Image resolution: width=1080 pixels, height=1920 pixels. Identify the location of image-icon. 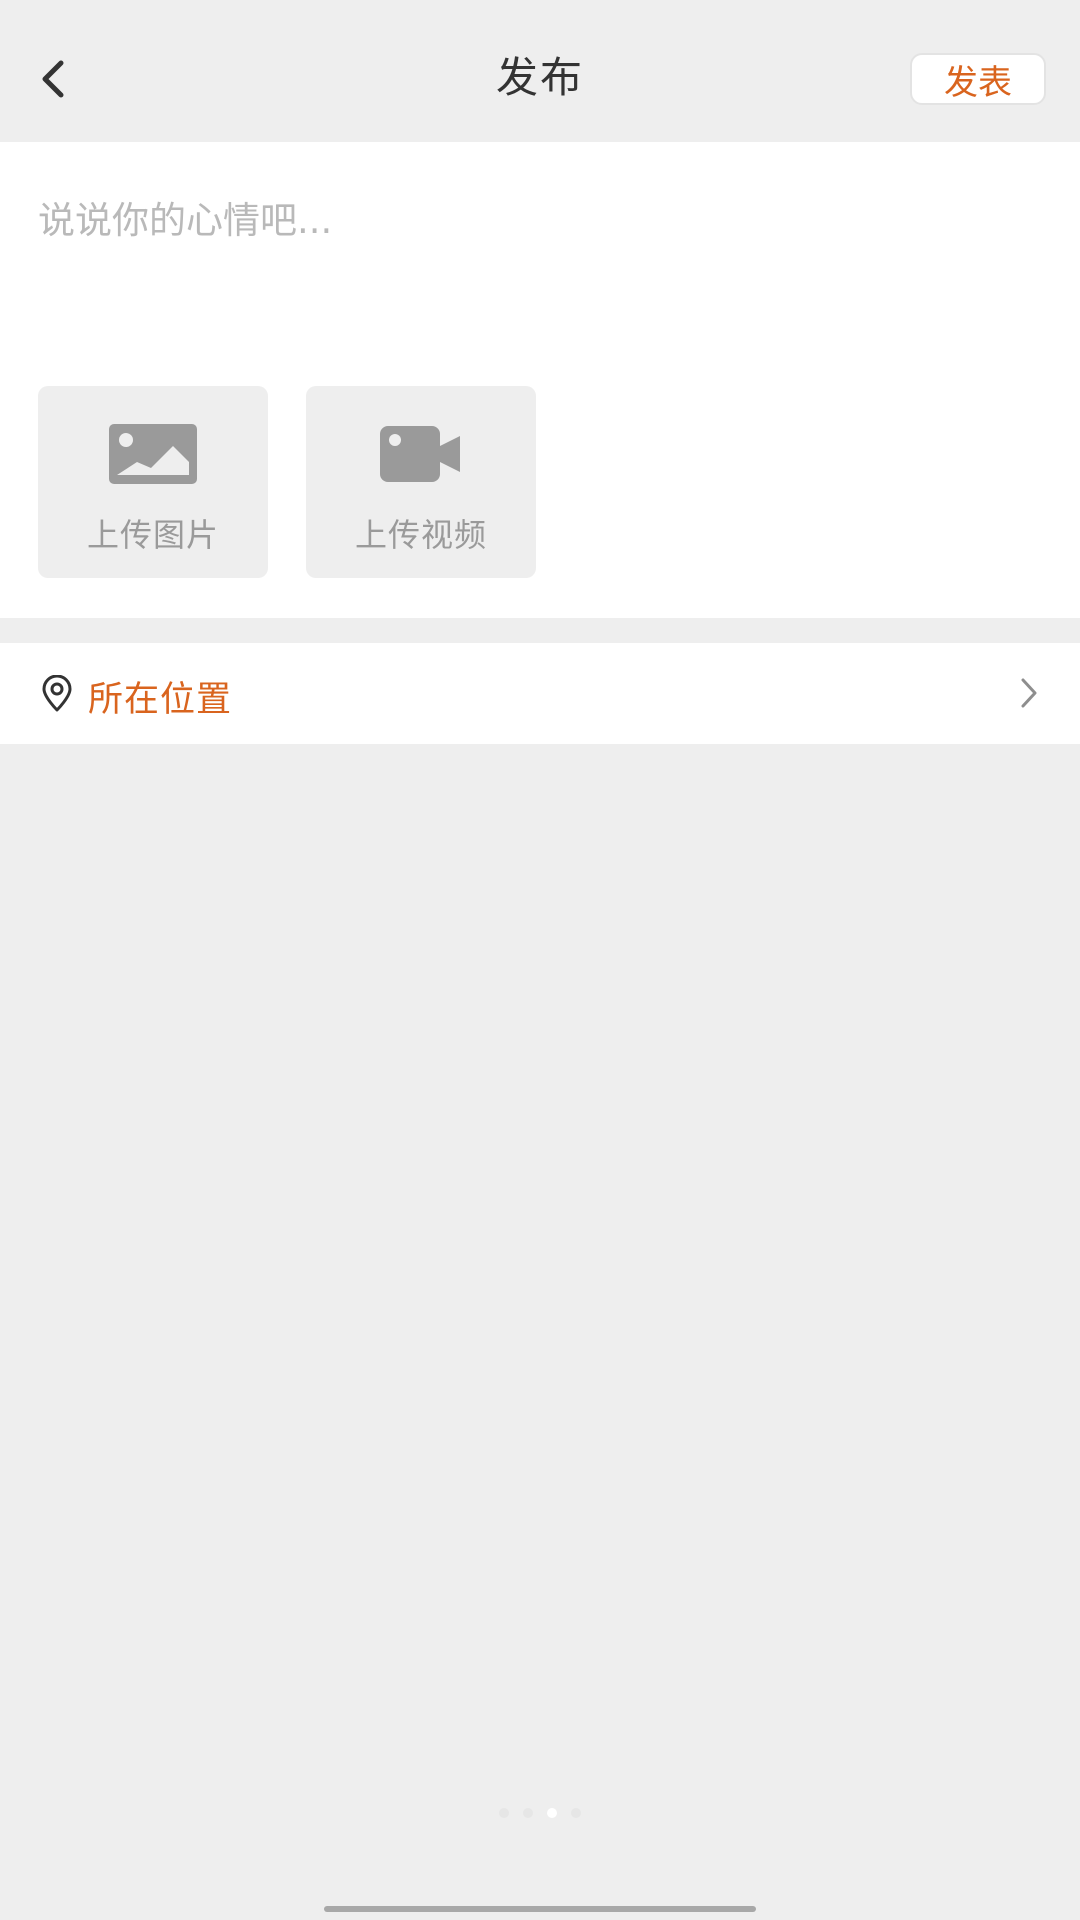
(153, 454).